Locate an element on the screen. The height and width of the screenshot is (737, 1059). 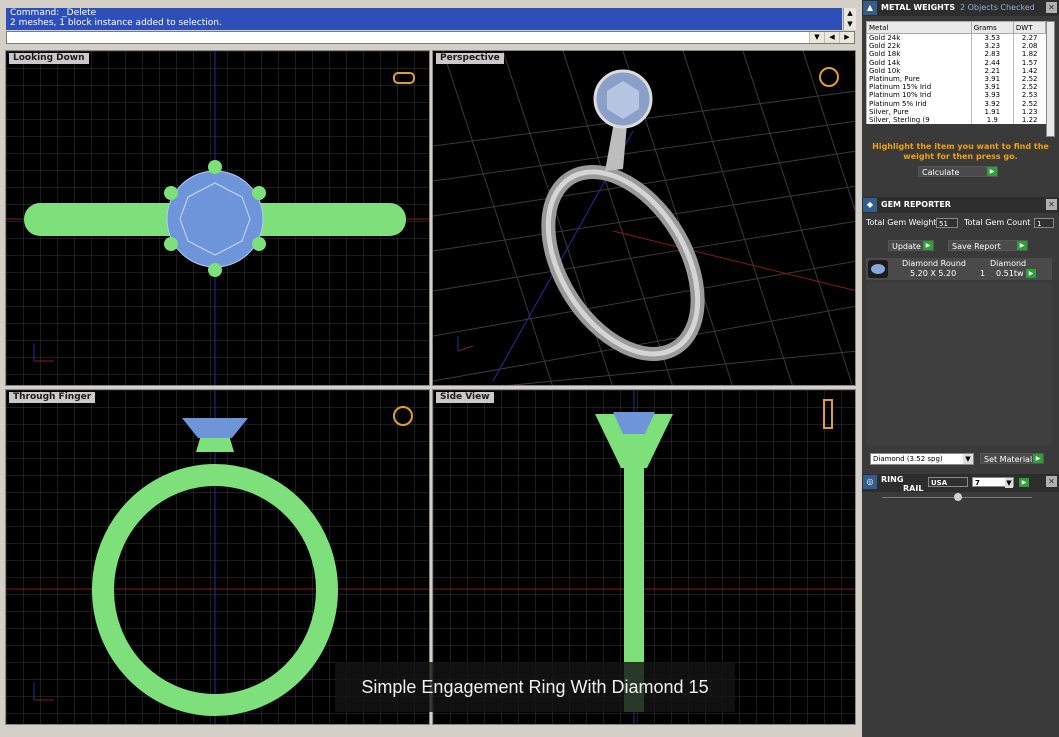
ring-rail-icon: ◎ is located at coordinates (870, 482).